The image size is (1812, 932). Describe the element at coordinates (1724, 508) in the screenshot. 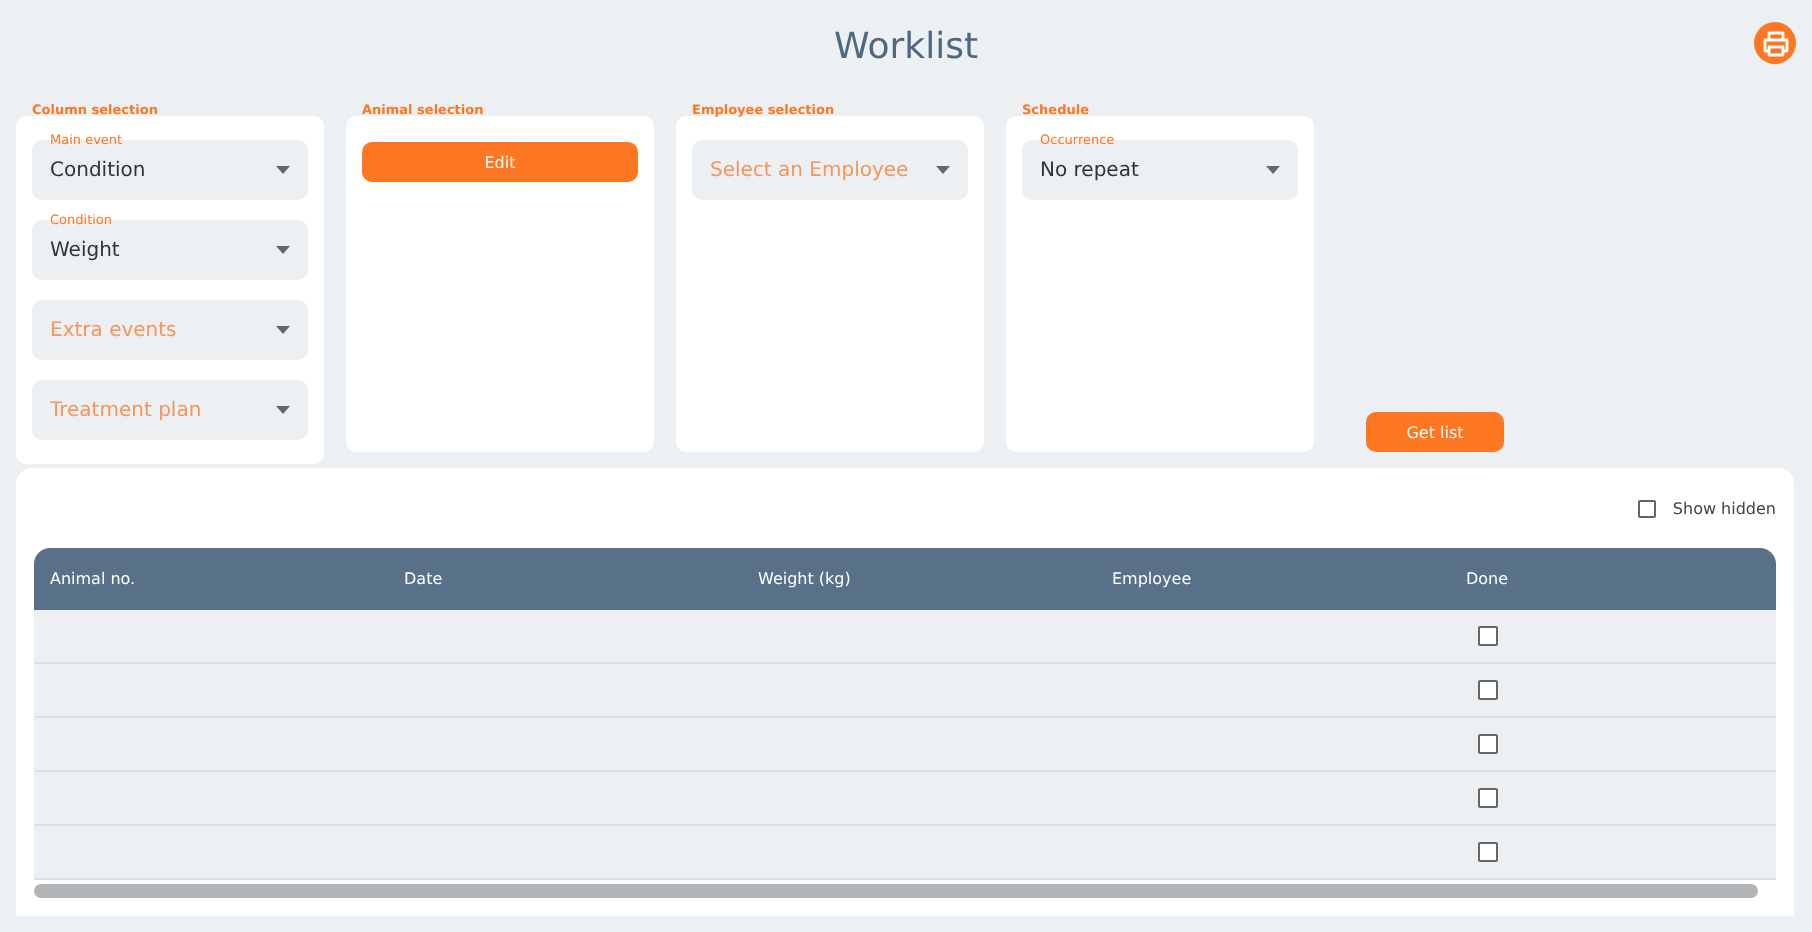

I see `checkbox-label: Show hidden` at that location.